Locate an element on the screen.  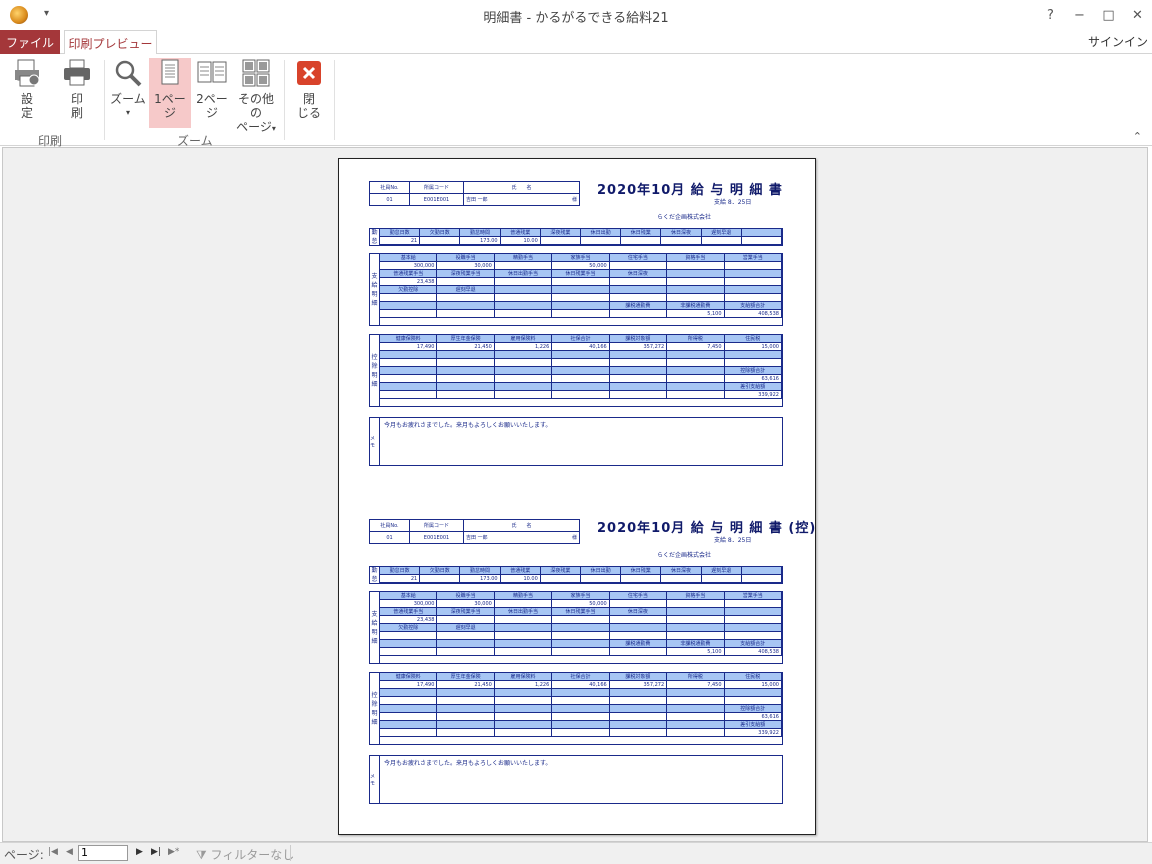
page-number-input: 1 is located at coordinates (103, 853).